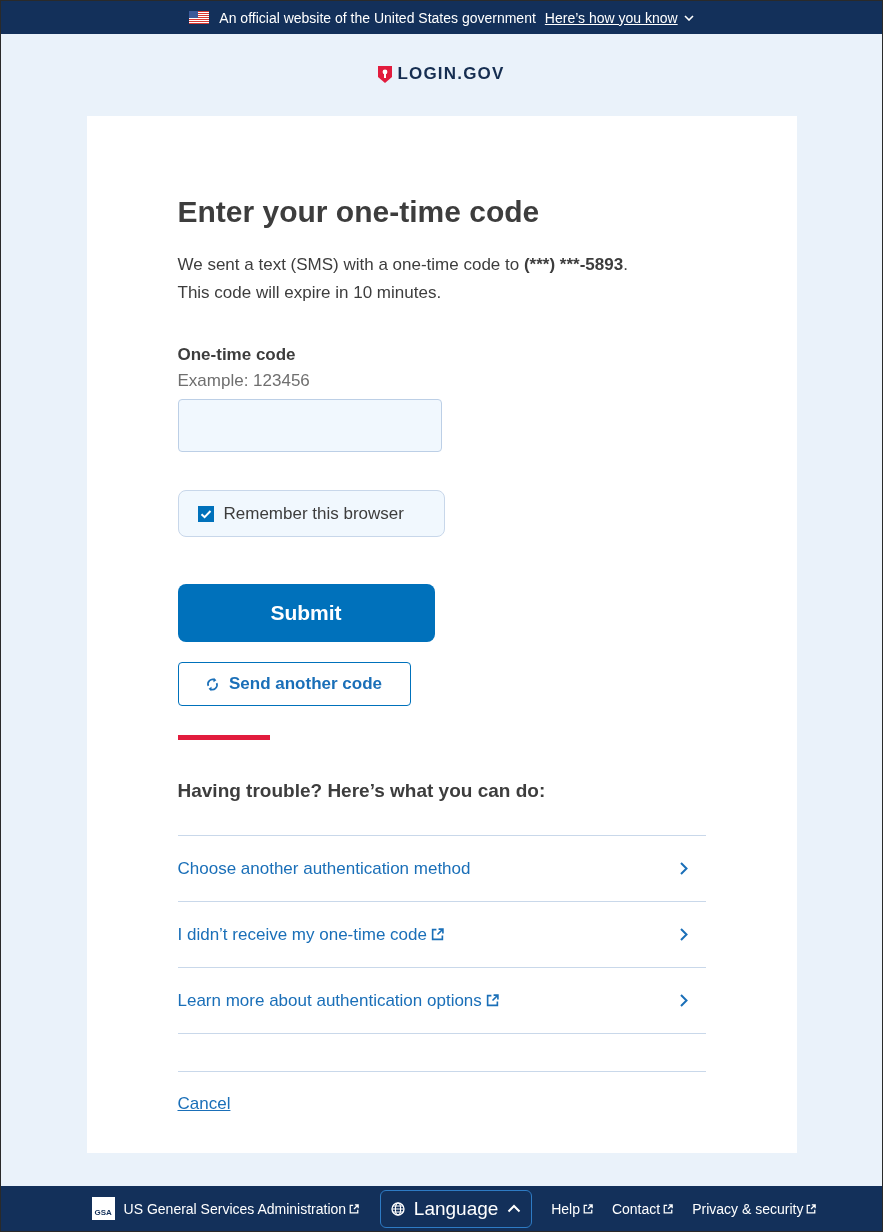  I want to click on cancel-link: Cancel, so click(204, 1104).